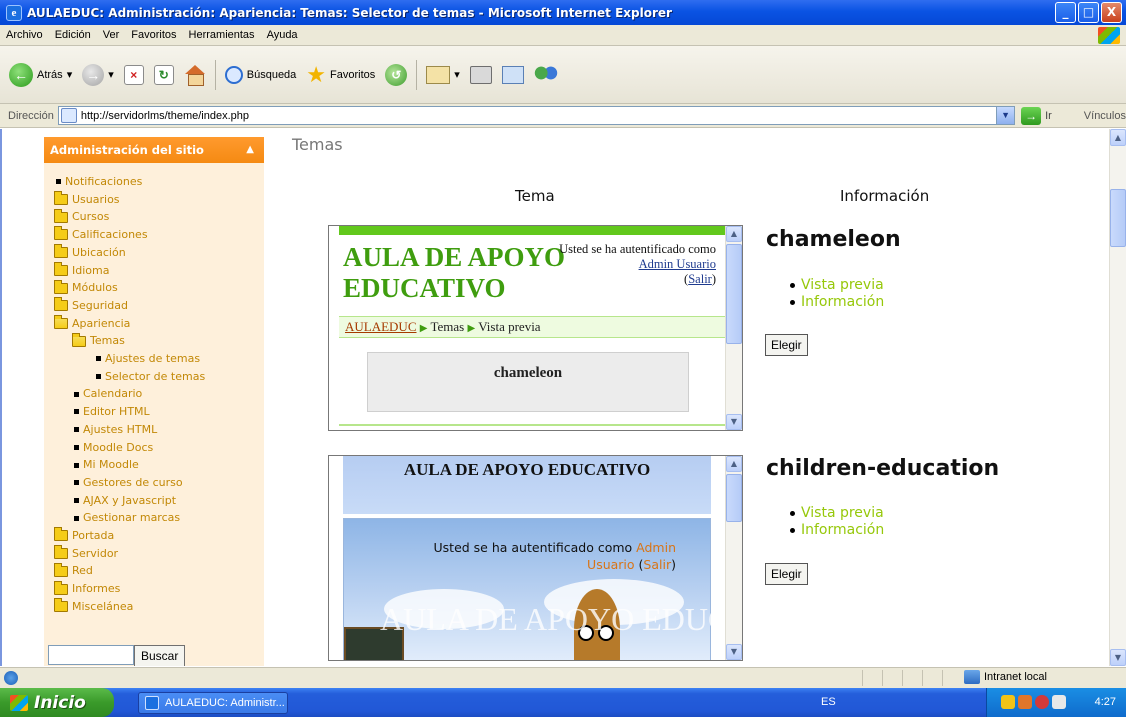  Describe the element at coordinates (73, 35) in the screenshot. I see `menu-edicion: Edición` at that location.